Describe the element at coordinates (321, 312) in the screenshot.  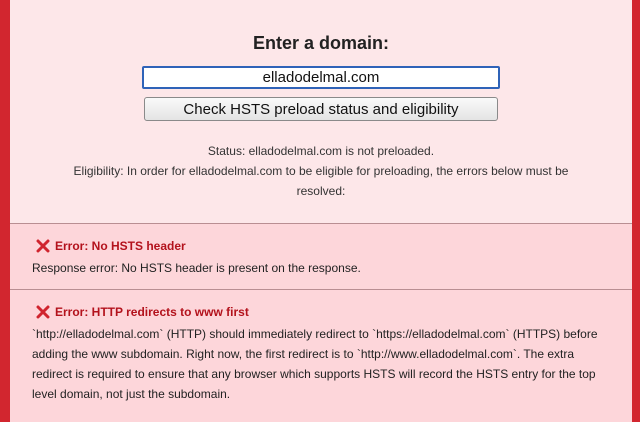
I see `error-title: Error: HTTP redirects to www first` at that location.